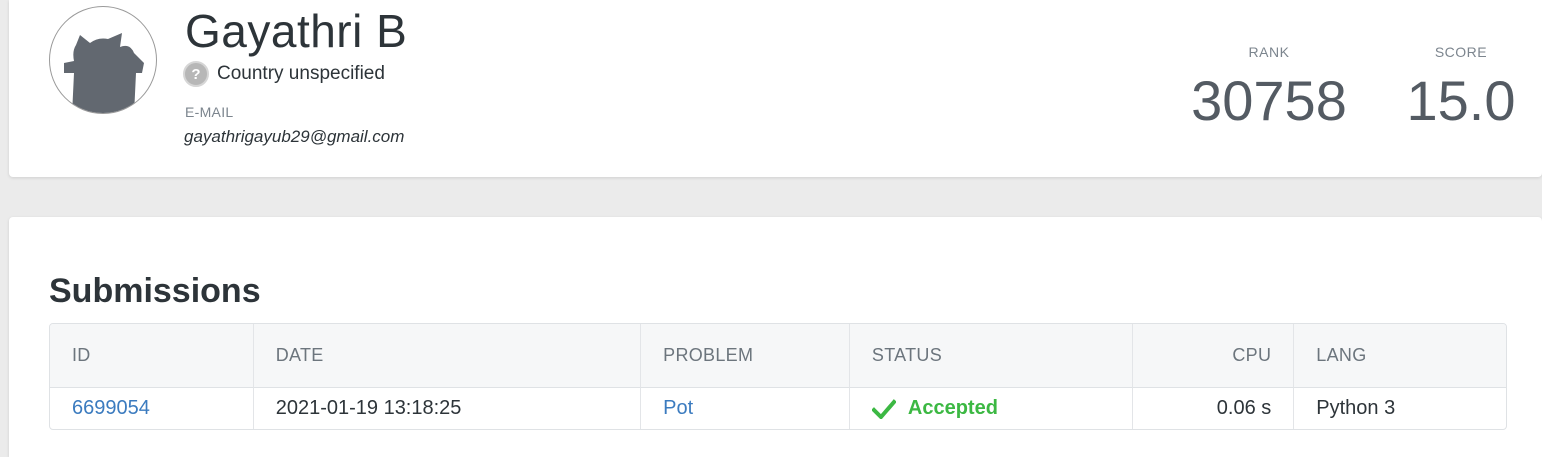  Describe the element at coordinates (152, 356) in the screenshot. I see `column-header-id: ID` at that location.